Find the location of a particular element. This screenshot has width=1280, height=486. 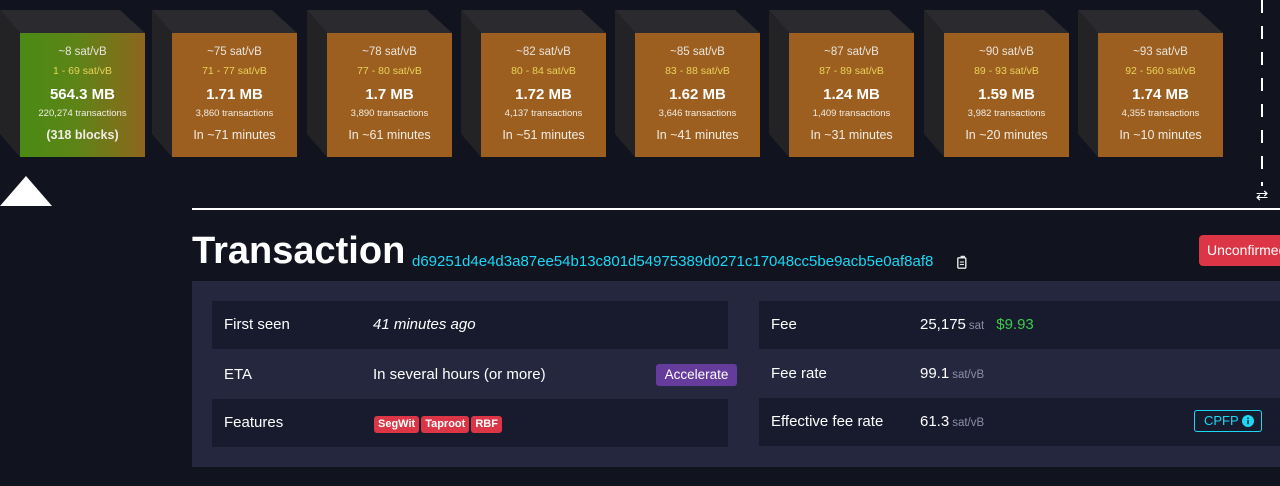

block-size: 1.71 MB is located at coordinates (234, 94).